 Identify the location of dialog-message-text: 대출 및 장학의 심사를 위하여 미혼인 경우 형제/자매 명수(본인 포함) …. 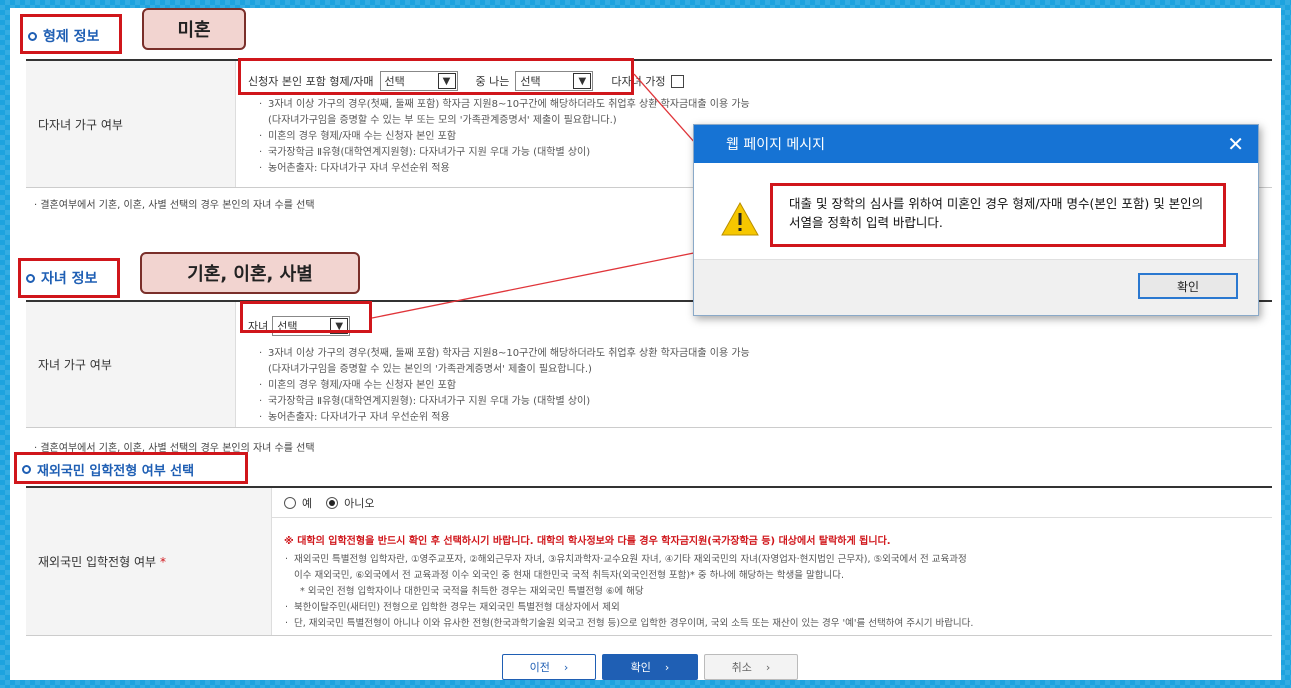
(996, 213).